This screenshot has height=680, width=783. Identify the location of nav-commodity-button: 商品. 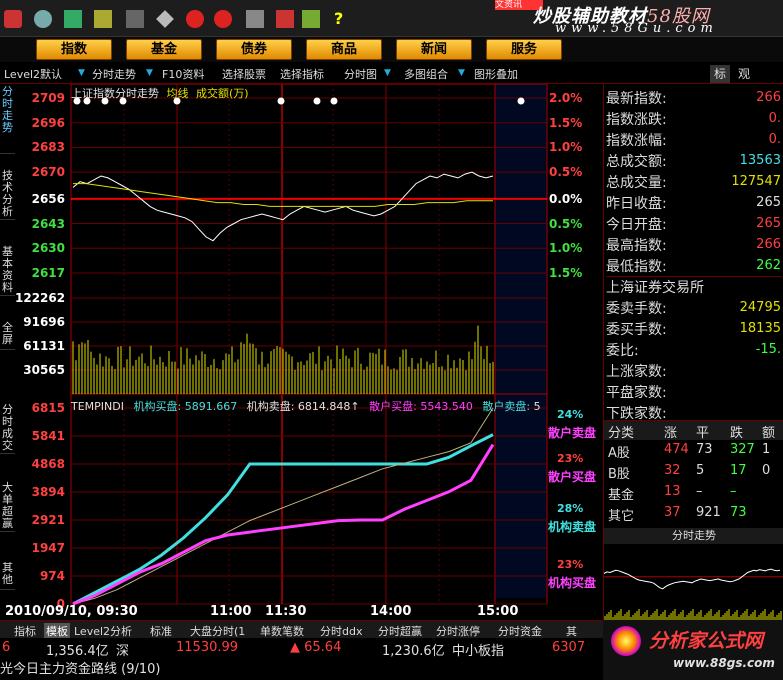
(344, 49).